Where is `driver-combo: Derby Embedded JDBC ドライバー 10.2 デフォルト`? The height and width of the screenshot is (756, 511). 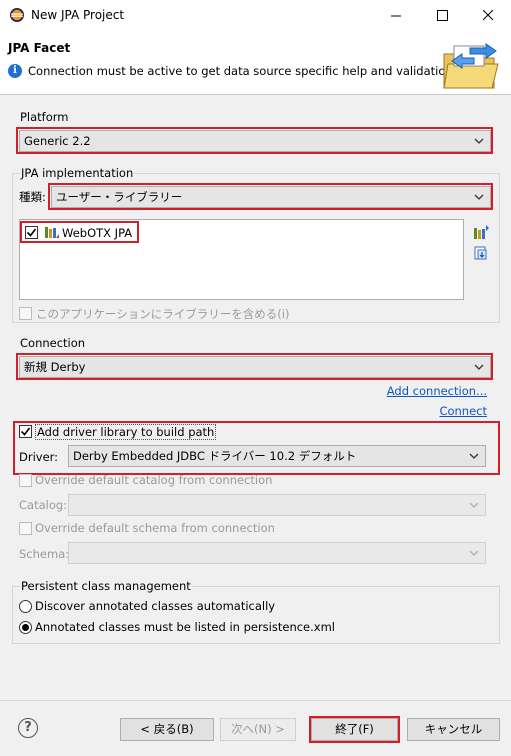 driver-combo: Derby Embedded JDBC ドライバー 10.2 デフォルト is located at coordinates (277, 456).